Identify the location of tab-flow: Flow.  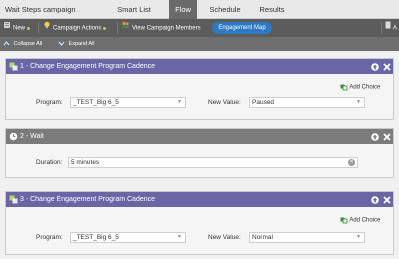
(183, 9).